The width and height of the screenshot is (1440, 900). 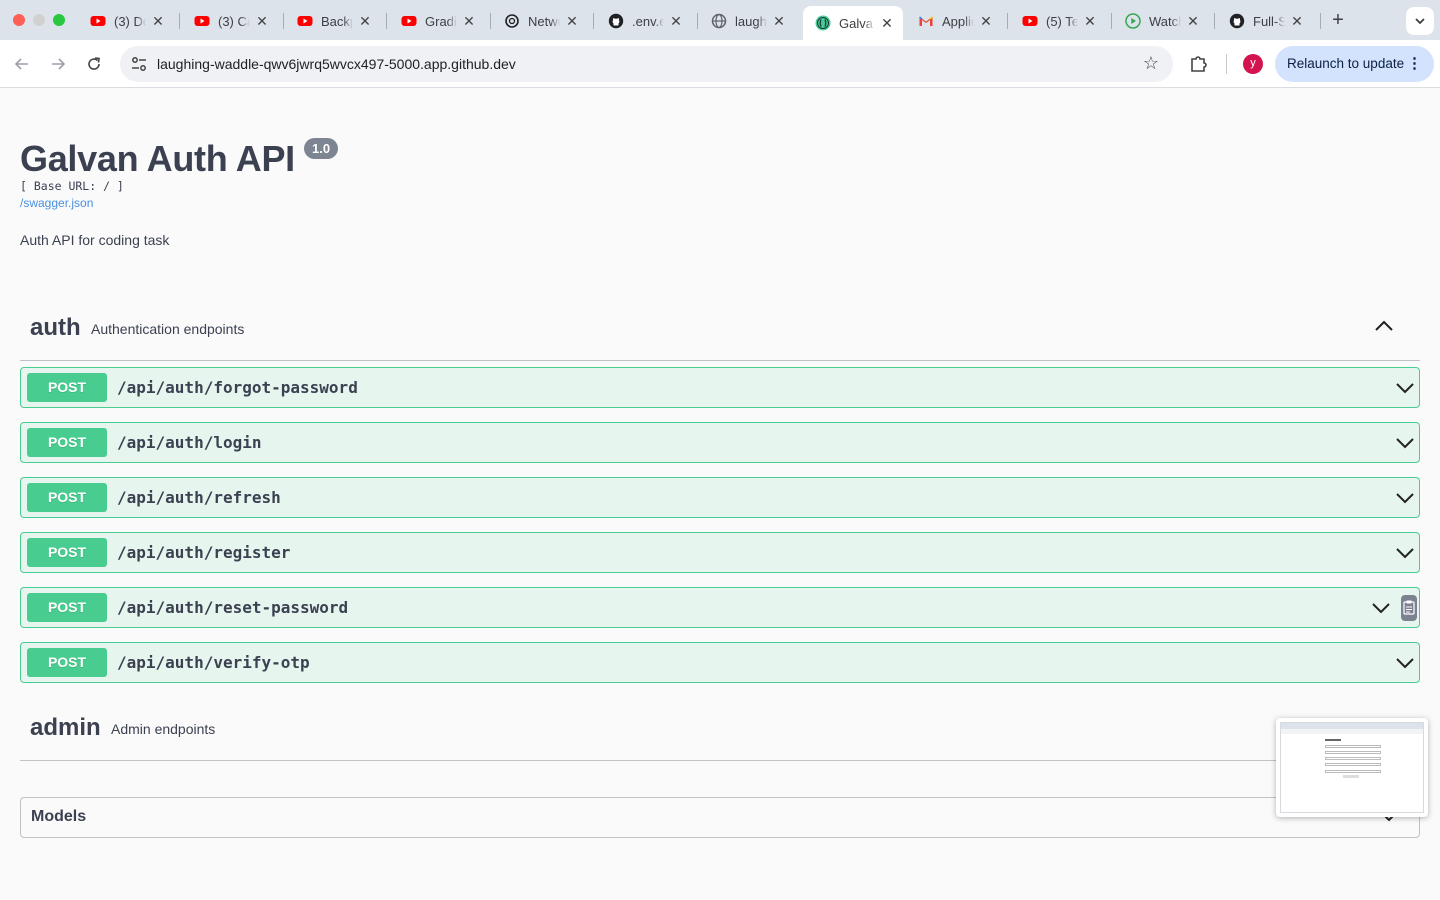 What do you see at coordinates (130, 21) in the screenshot?
I see `tab-title: (3) Do` at bounding box center [130, 21].